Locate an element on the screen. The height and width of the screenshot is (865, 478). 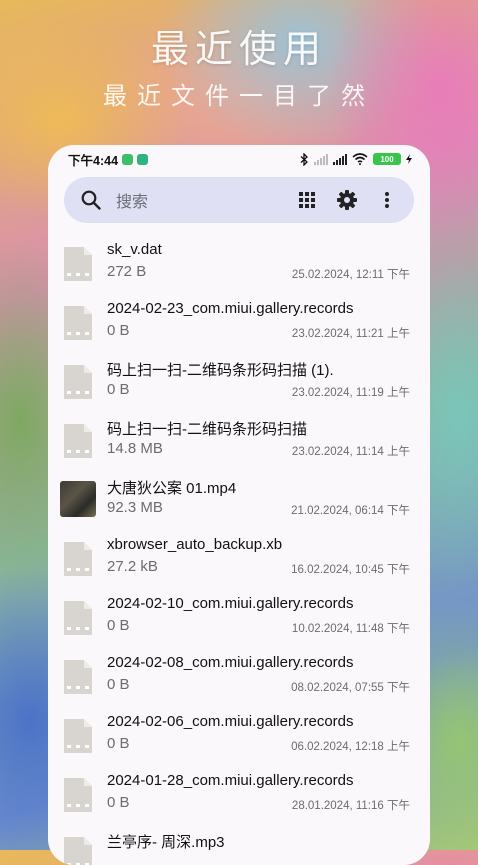
file-name: 兰亭序- 周深.mp3 is located at coordinates (166, 842).